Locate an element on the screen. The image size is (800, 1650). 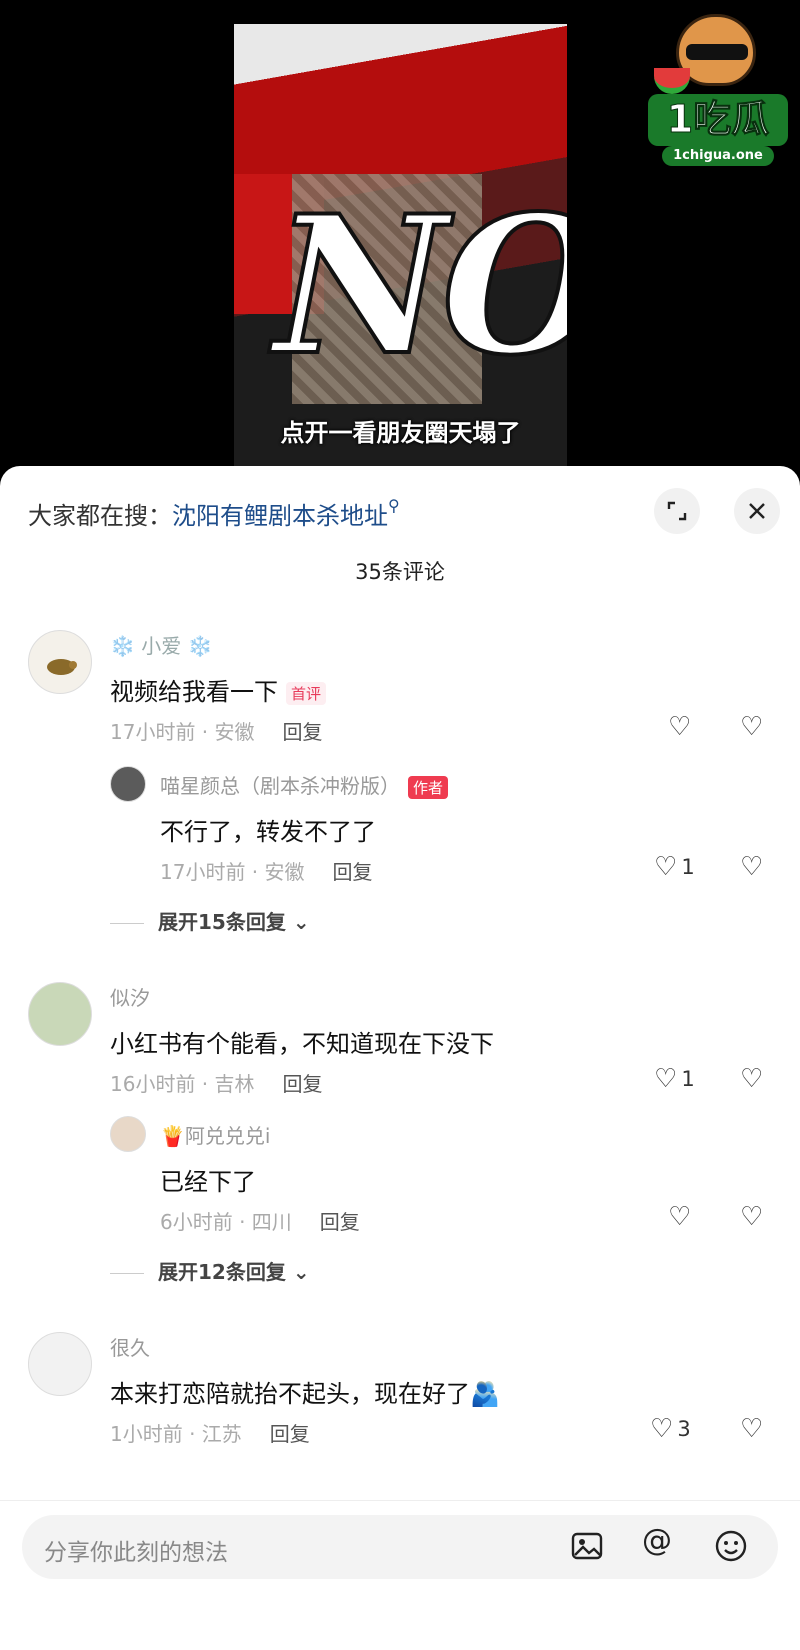
turtle-avatar-icon is located at coordinates (62, 667).